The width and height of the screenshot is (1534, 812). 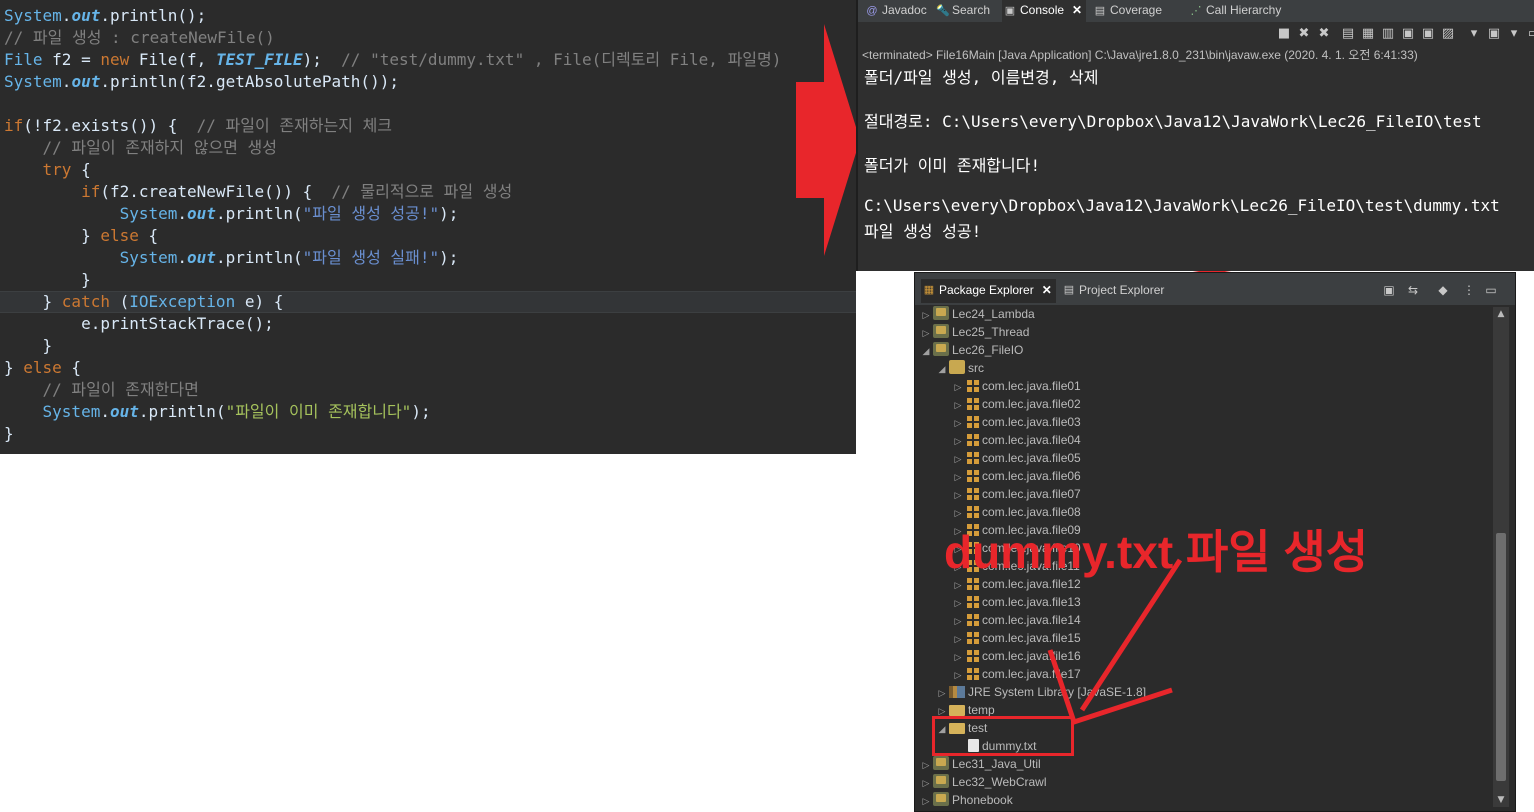 What do you see at coordinates (259, 301) in the screenshot?
I see `code-token: e) {` at bounding box center [259, 301].